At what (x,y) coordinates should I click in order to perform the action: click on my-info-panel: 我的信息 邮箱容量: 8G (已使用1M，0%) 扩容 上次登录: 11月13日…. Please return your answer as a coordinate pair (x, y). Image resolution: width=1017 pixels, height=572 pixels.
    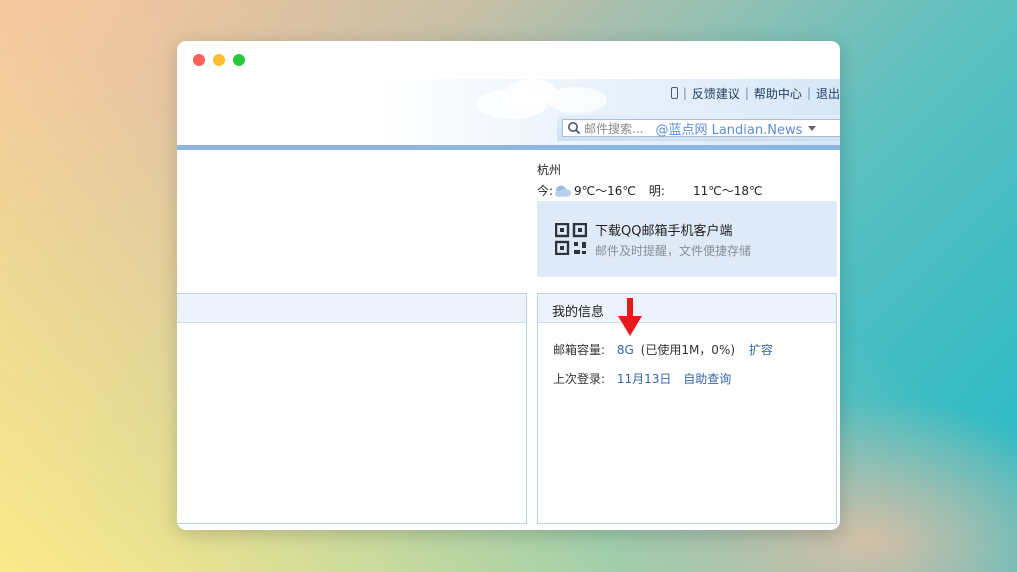
    Looking at the image, I should click on (687, 408).